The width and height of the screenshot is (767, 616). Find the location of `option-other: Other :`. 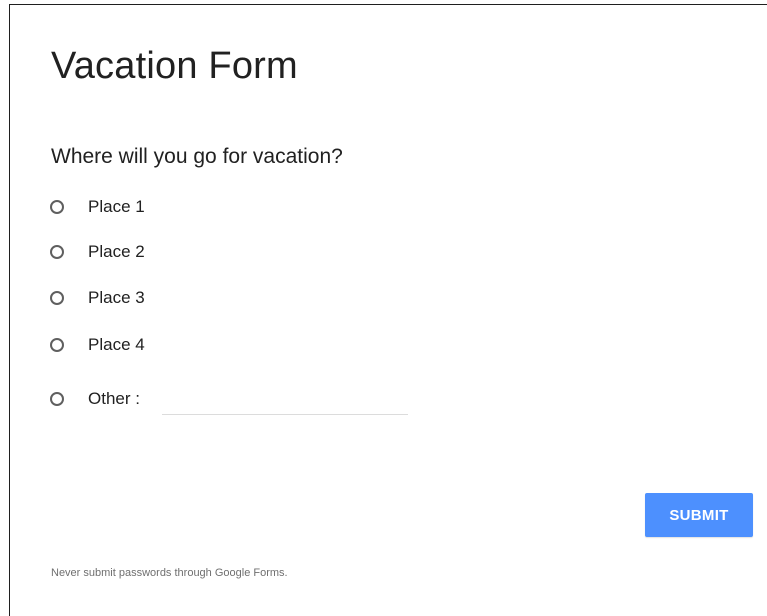

option-other: Other : is located at coordinates (95, 399).